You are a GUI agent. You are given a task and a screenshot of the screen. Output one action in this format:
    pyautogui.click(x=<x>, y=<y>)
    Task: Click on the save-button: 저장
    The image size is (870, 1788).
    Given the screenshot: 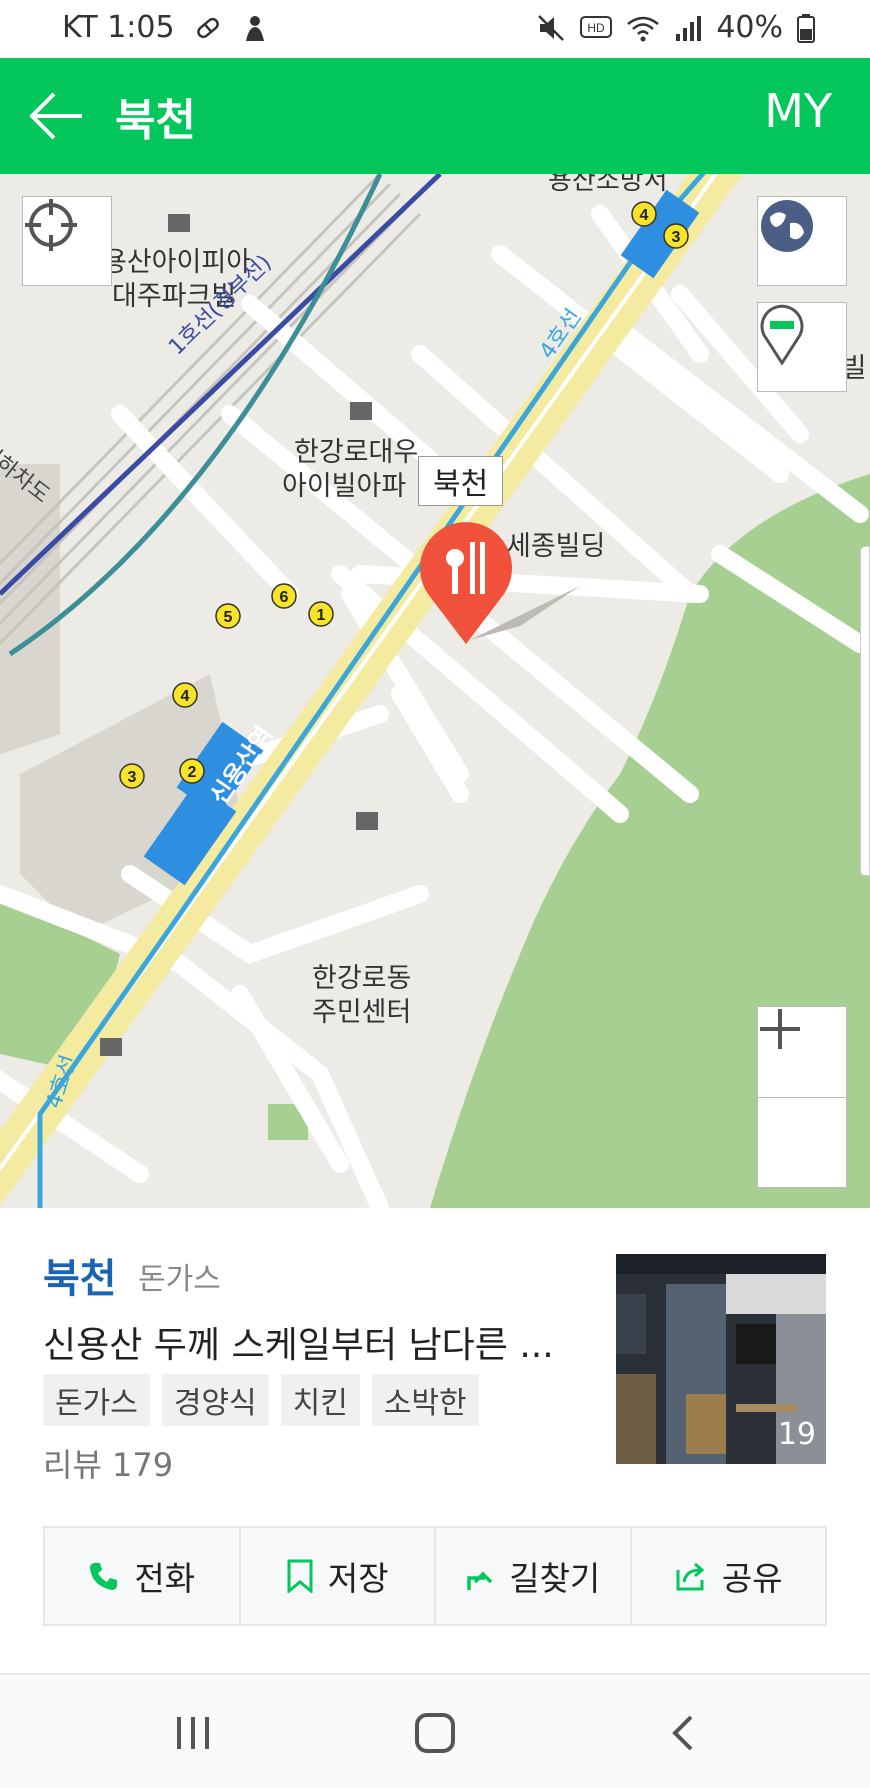 What is the action you would take?
    pyautogui.click(x=338, y=1576)
    